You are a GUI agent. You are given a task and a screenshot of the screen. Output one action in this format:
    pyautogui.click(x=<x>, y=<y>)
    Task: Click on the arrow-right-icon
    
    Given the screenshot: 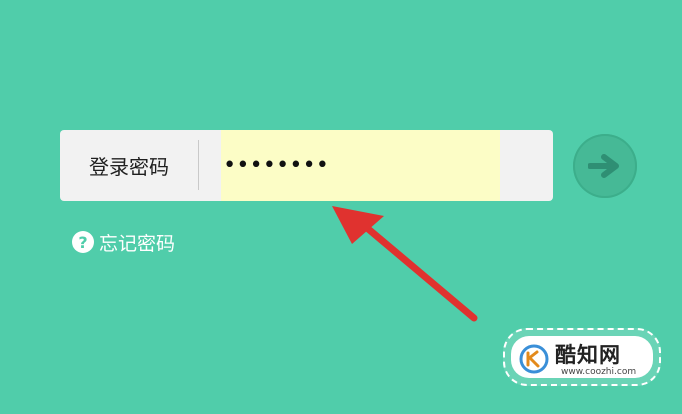 What is the action you would take?
    pyautogui.click(x=603, y=166)
    